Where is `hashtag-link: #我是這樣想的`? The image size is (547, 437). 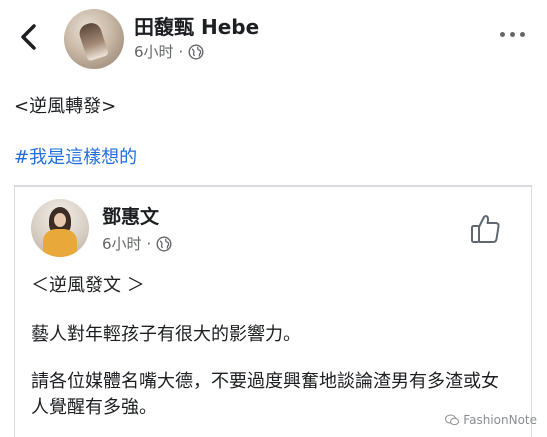
hashtag-link: #我是這樣想的 is located at coordinates (75, 156).